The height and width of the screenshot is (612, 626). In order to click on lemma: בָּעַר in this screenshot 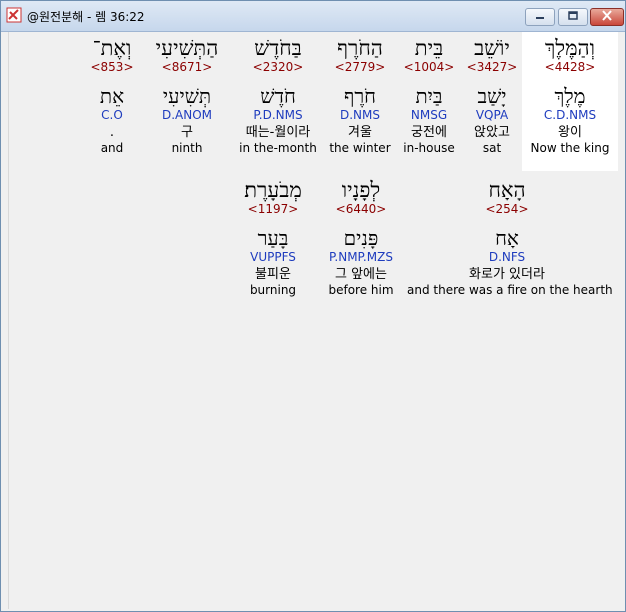, I will do `click(273, 238)`.